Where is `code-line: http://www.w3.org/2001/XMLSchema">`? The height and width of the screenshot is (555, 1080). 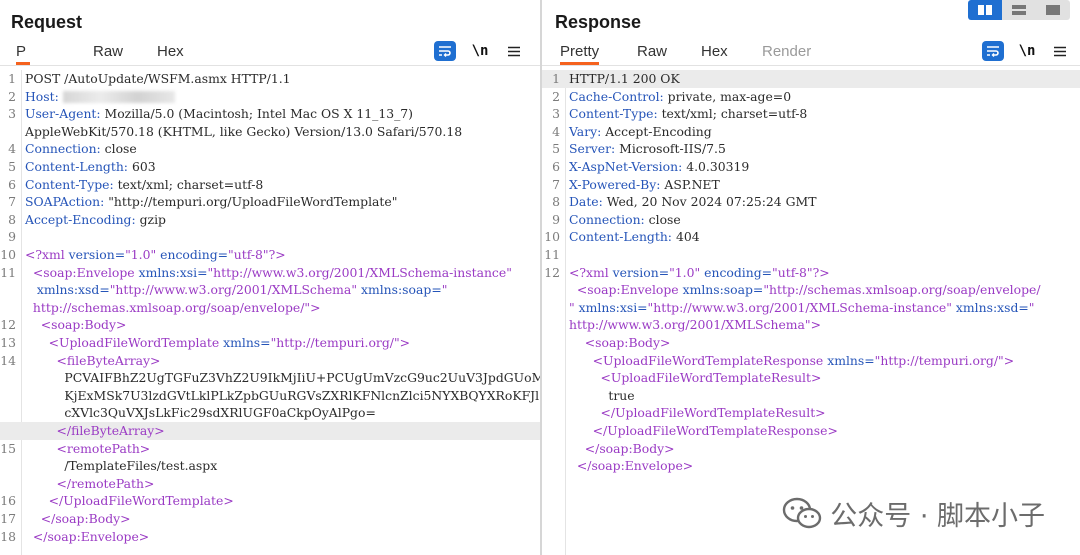 code-line: http://www.w3.org/2001/XMLSchema"> is located at coordinates (811, 325).